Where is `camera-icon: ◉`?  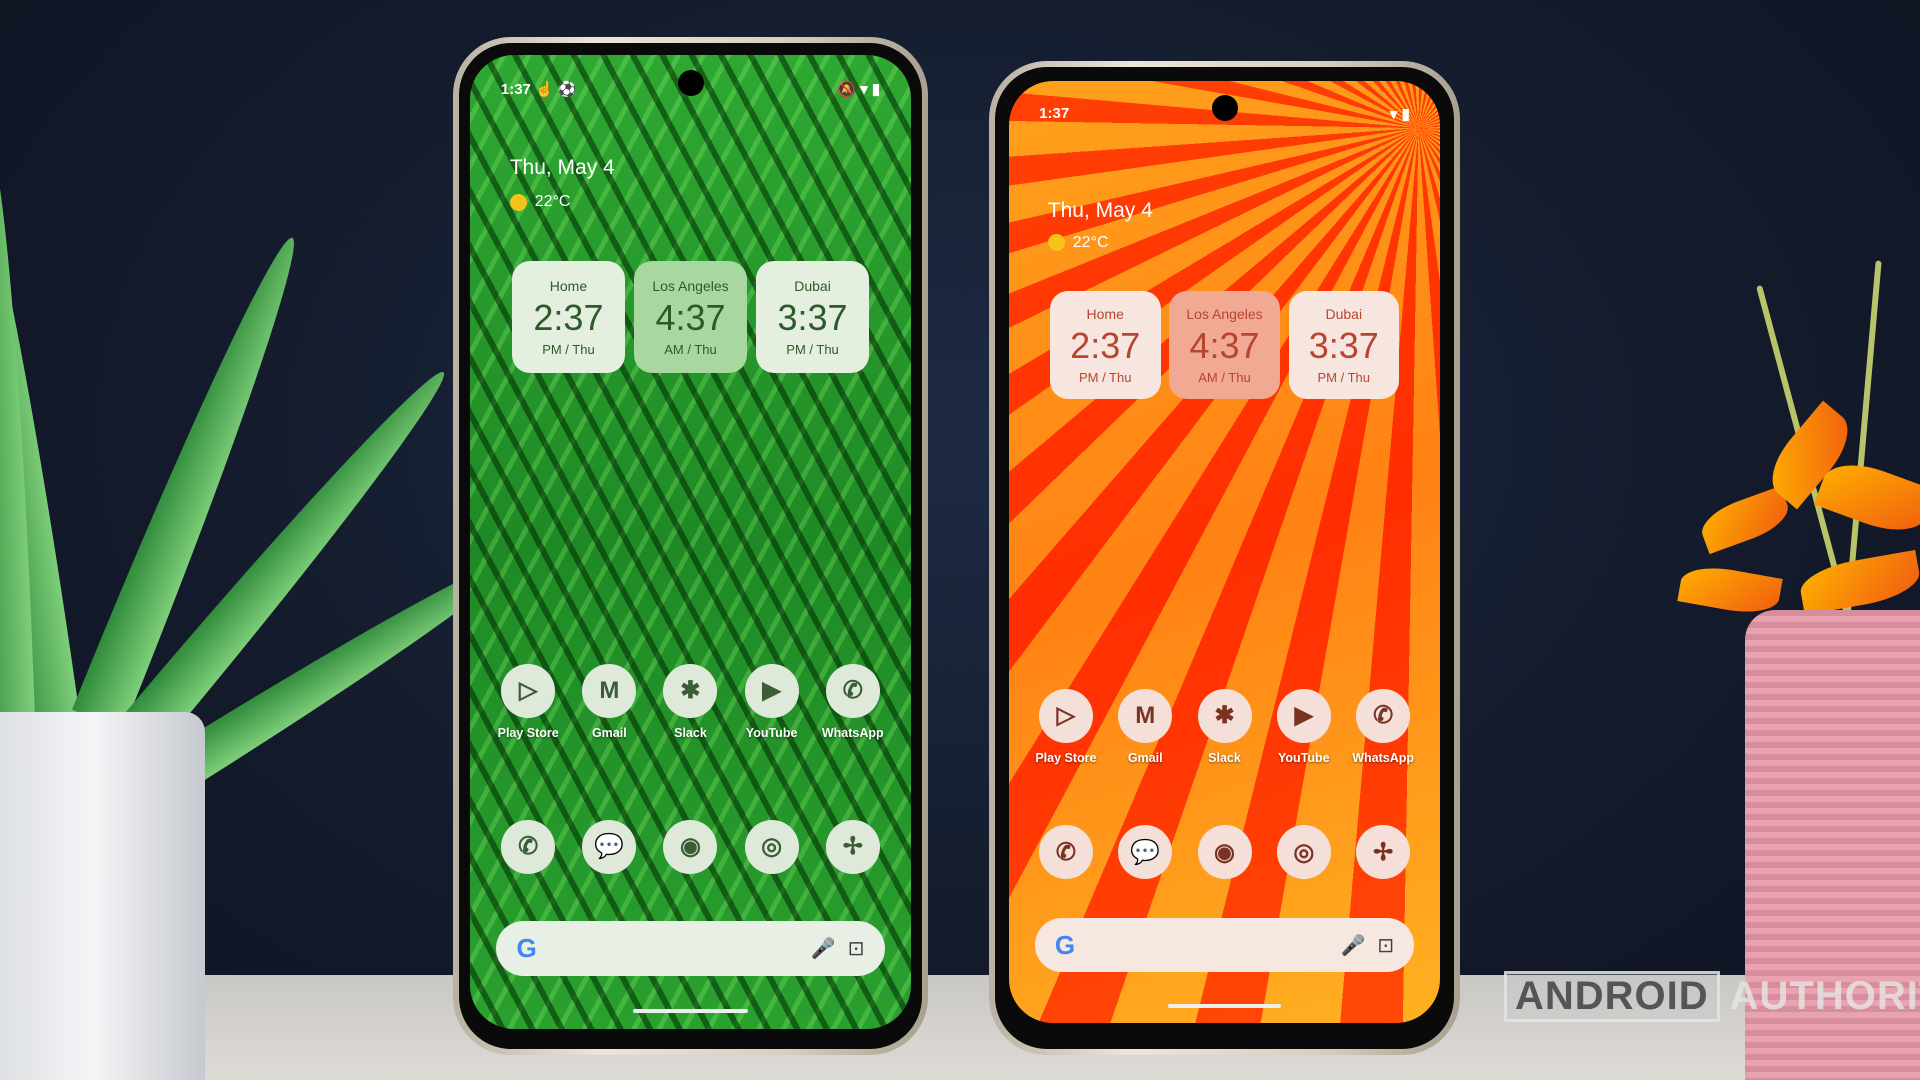 camera-icon: ◉ is located at coordinates (1224, 852).